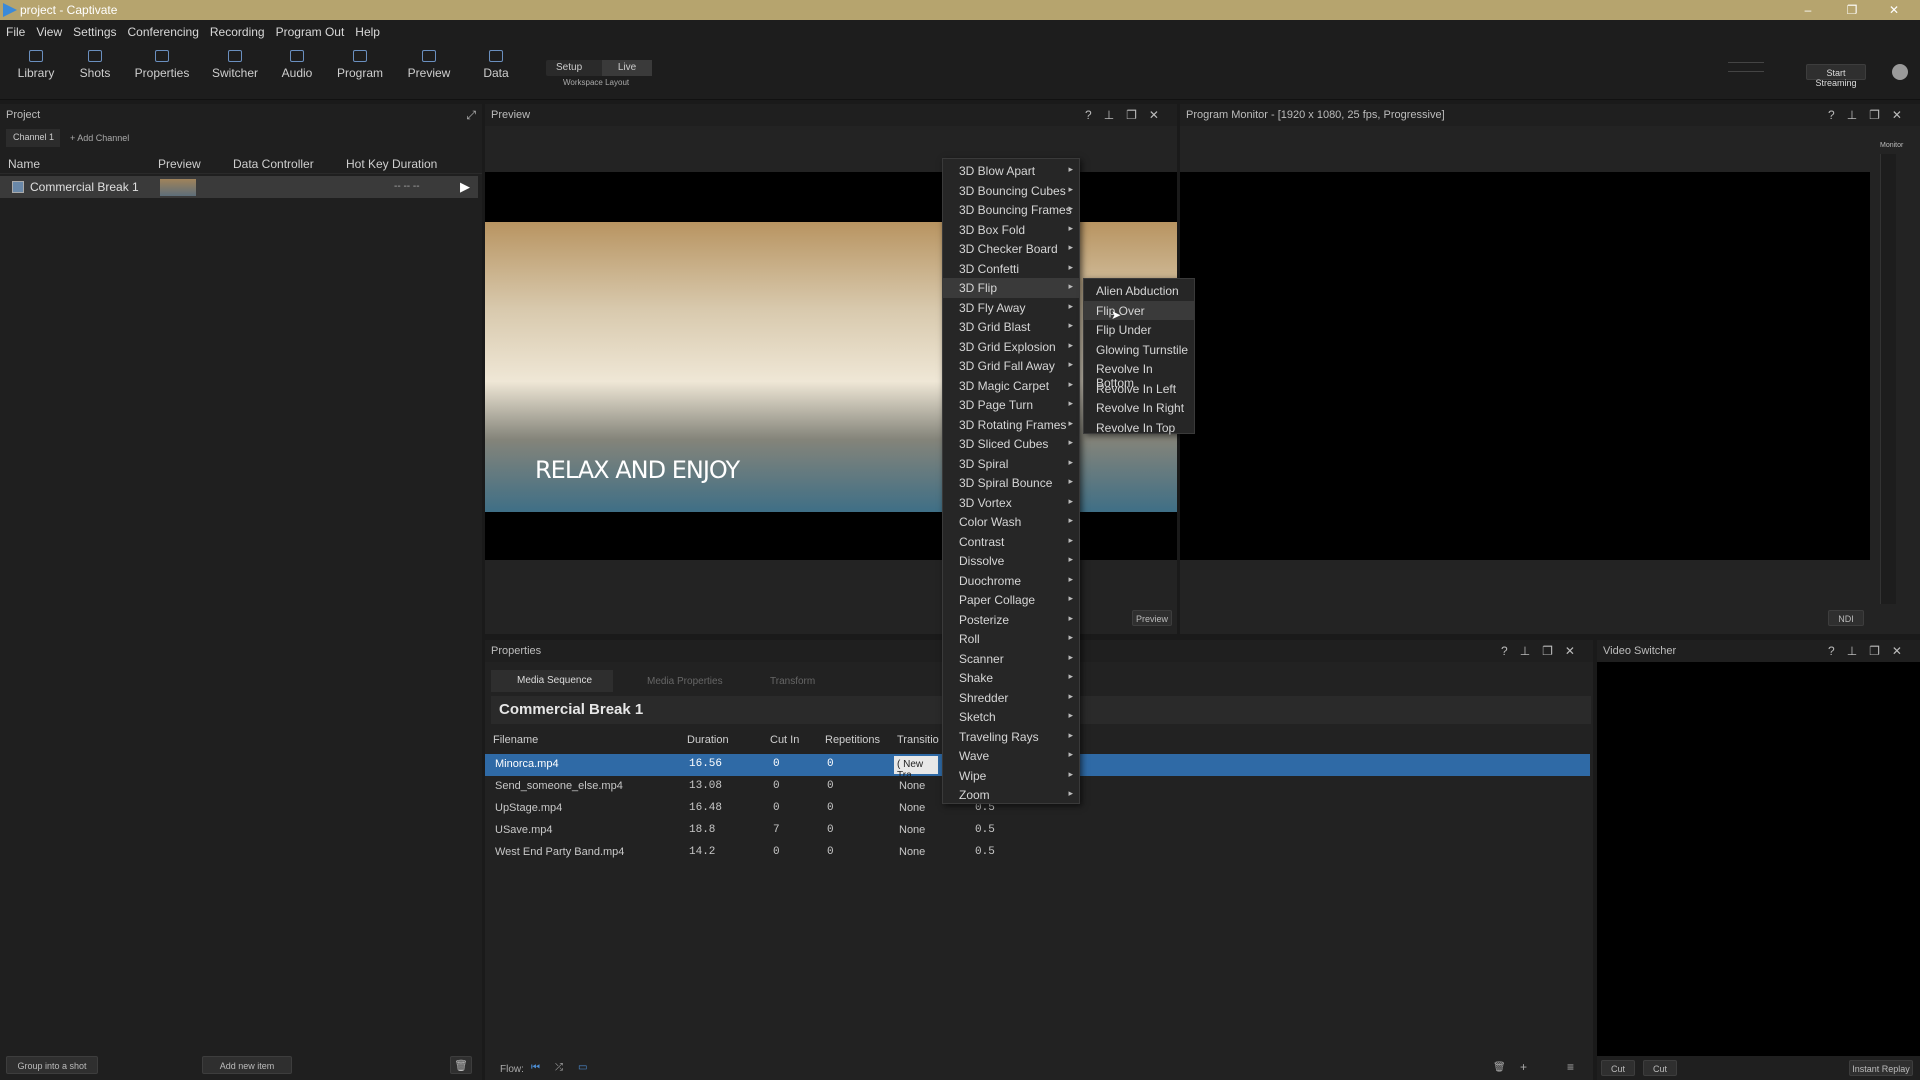  Describe the element at coordinates (367, 29) in the screenshot. I see `menu-help: Help` at that location.